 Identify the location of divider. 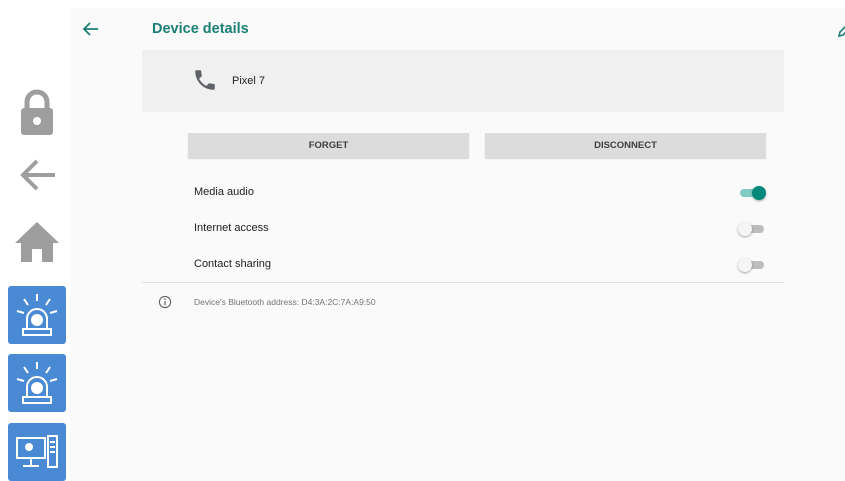
(463, 282).